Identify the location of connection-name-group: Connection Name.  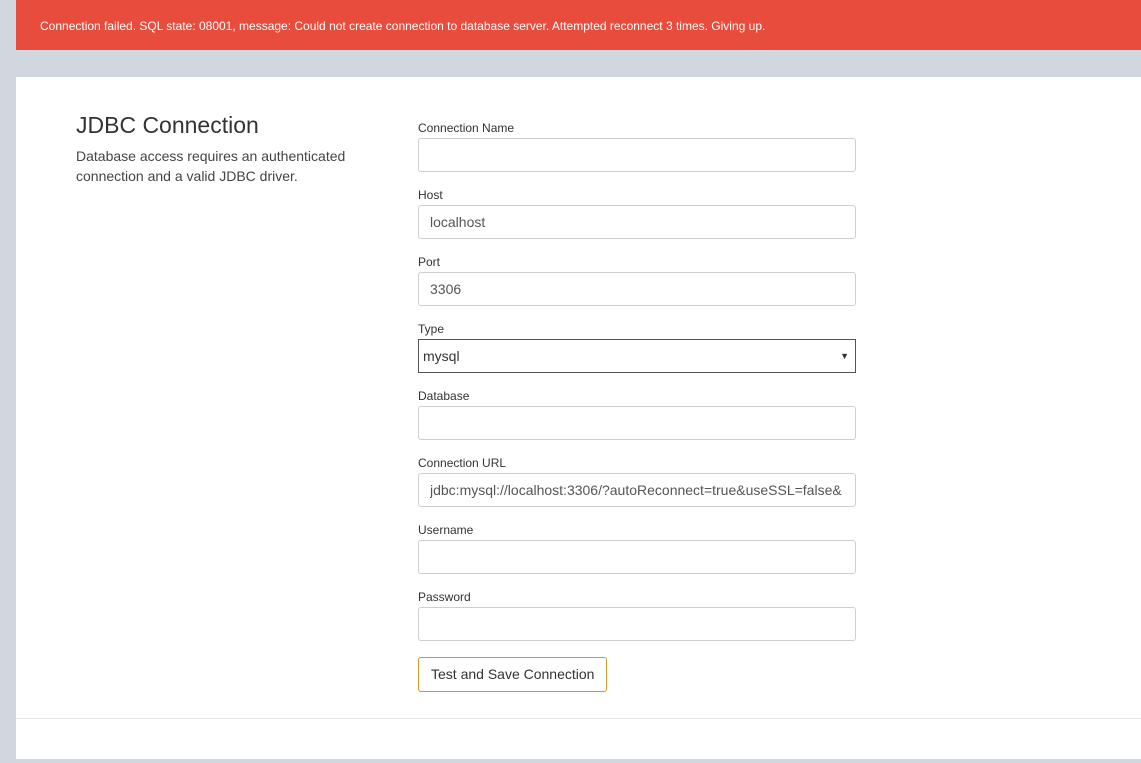
(637, 154).